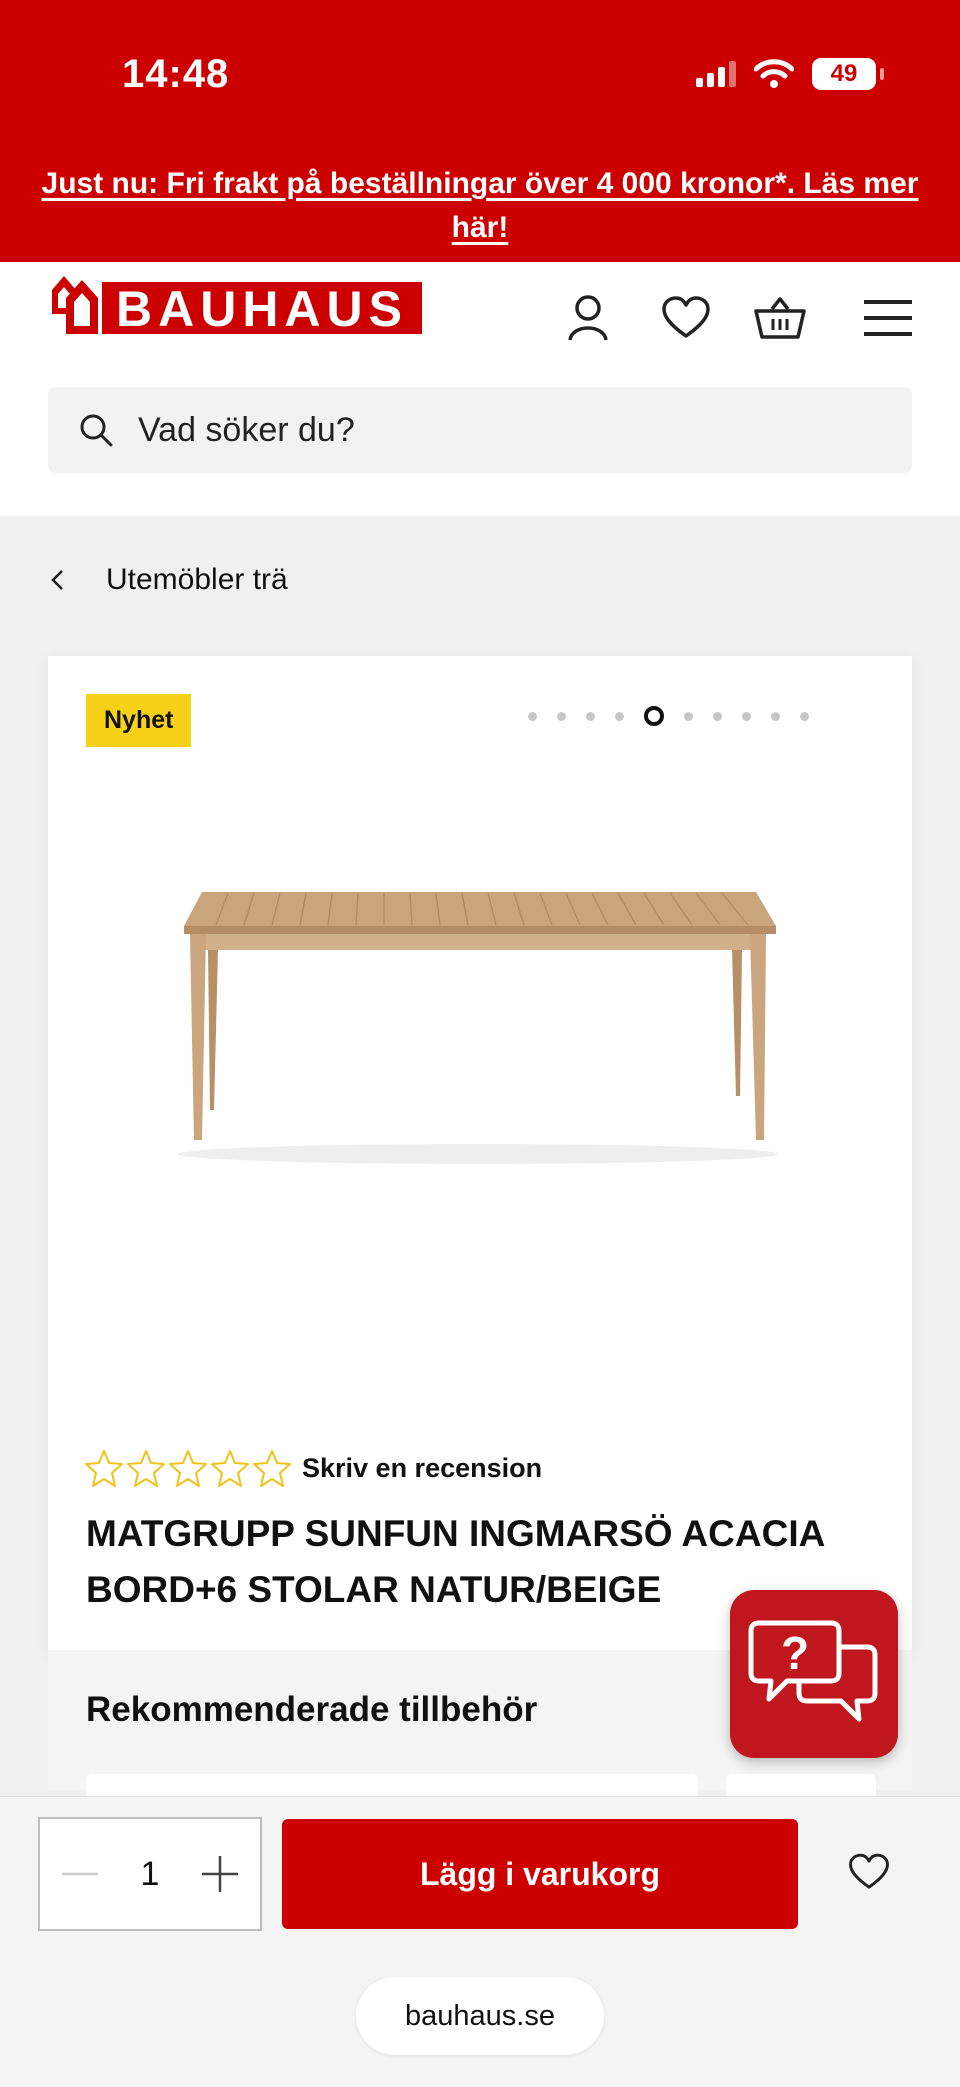  Describe the element at coordinates (716, 74) in the screenshot. I see `cellular-signal-icon` at that location.